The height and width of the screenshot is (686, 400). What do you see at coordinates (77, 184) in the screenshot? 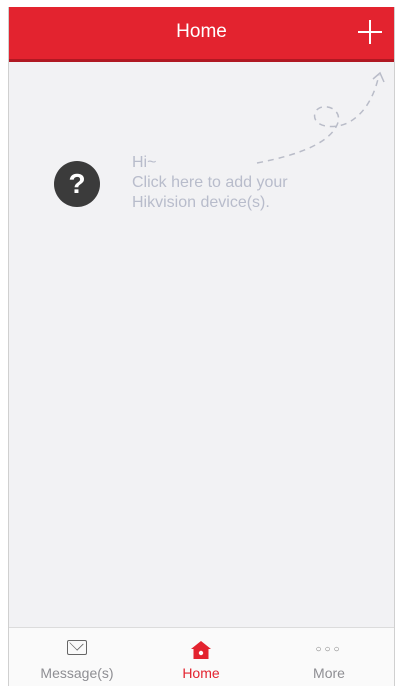
I see `help-icon: ?` at bounding box center [77, 184].